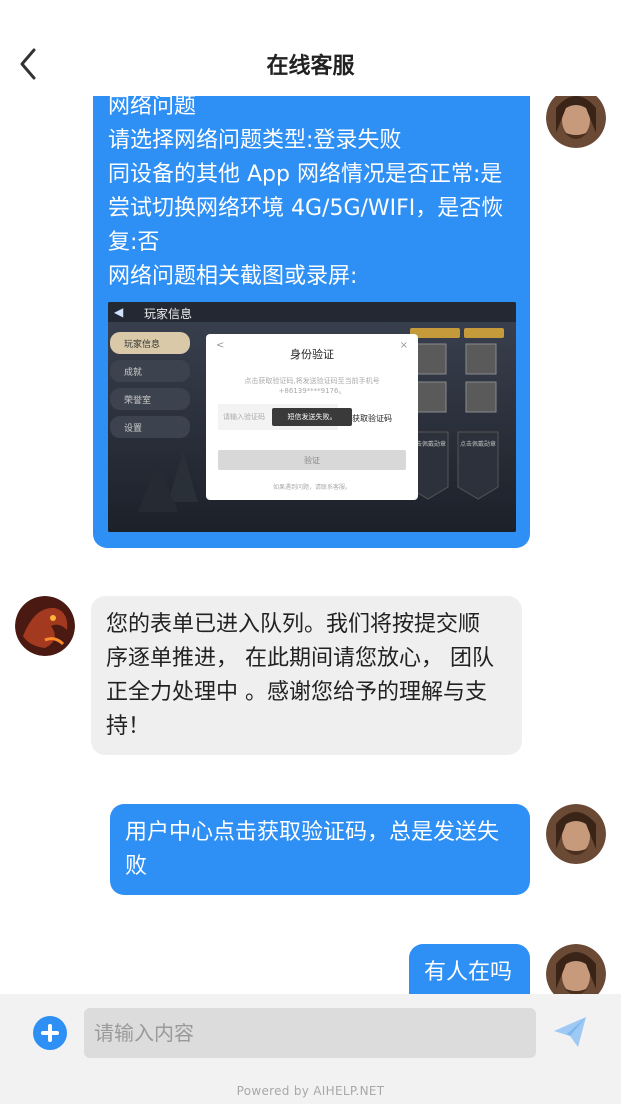 Image resolution: width=621 pixels, height=1104 pixels. Describe the element at coordinates (312, 391) in the screenshot. I see `dialog-phone: +86139****9176。` at that location.